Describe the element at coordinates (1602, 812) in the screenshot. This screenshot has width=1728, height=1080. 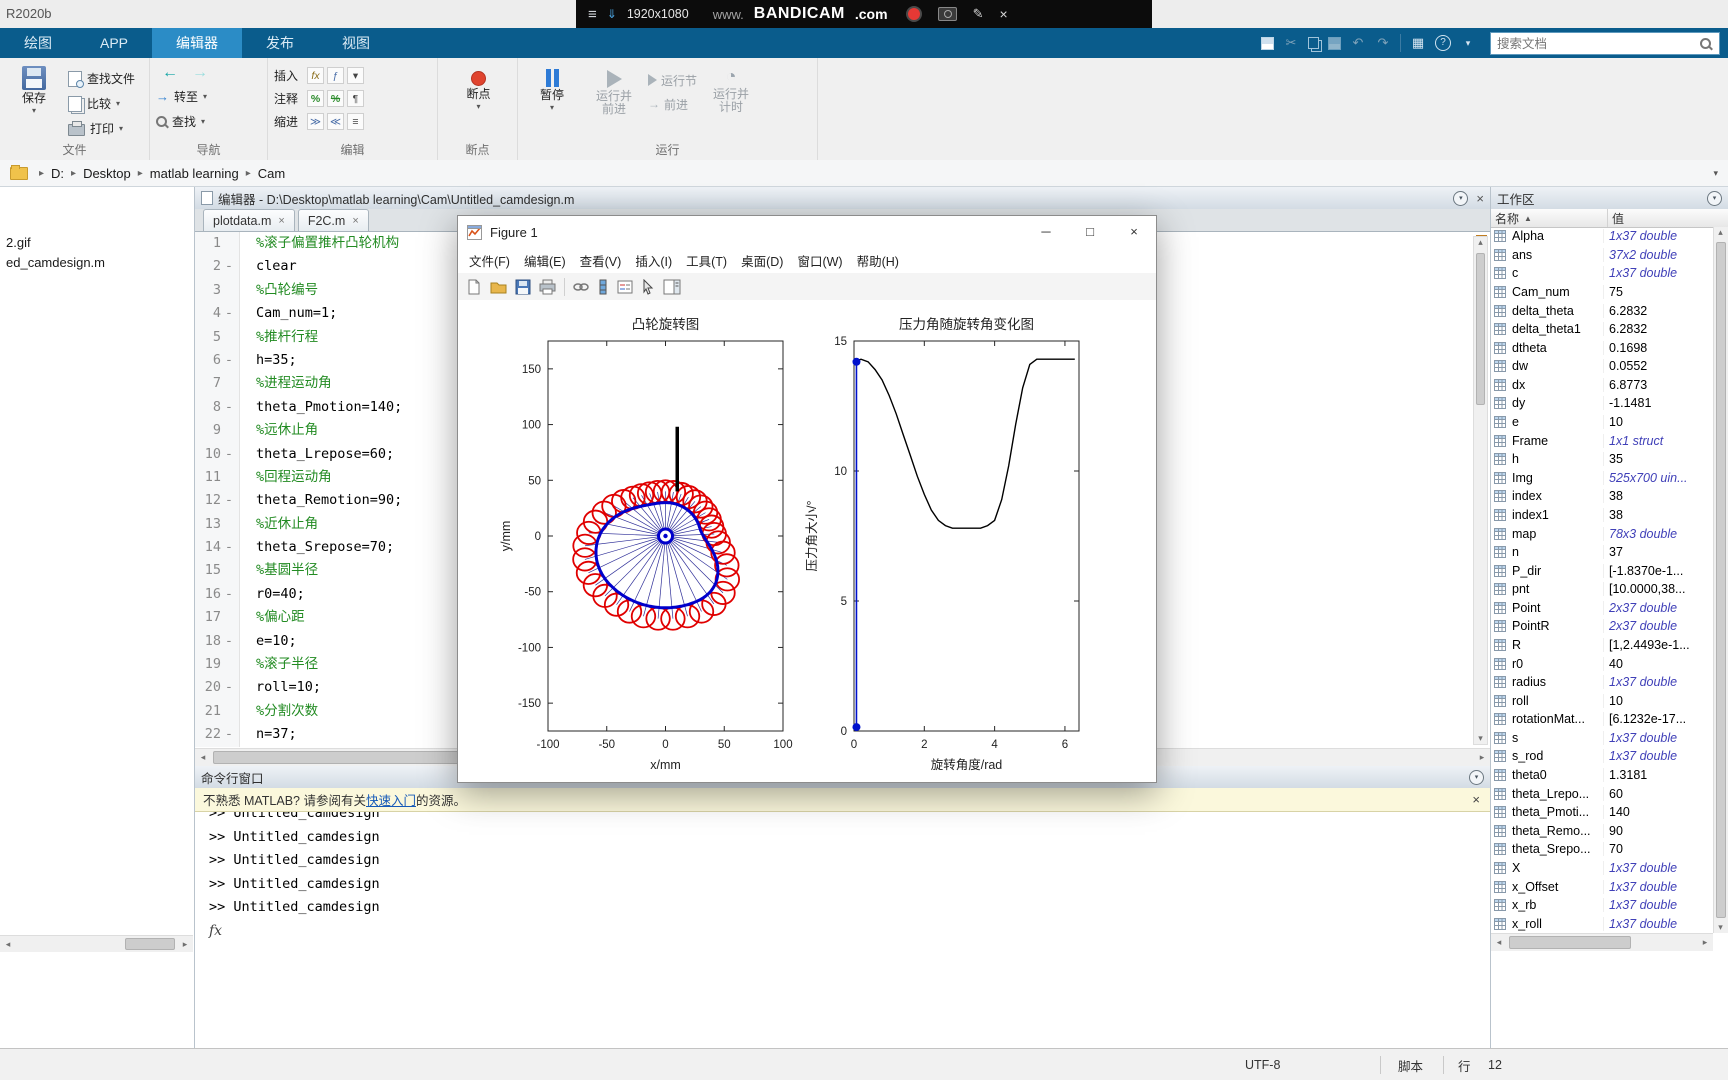
I see `workspace-row: theta_Pmoti... 140` at that location.